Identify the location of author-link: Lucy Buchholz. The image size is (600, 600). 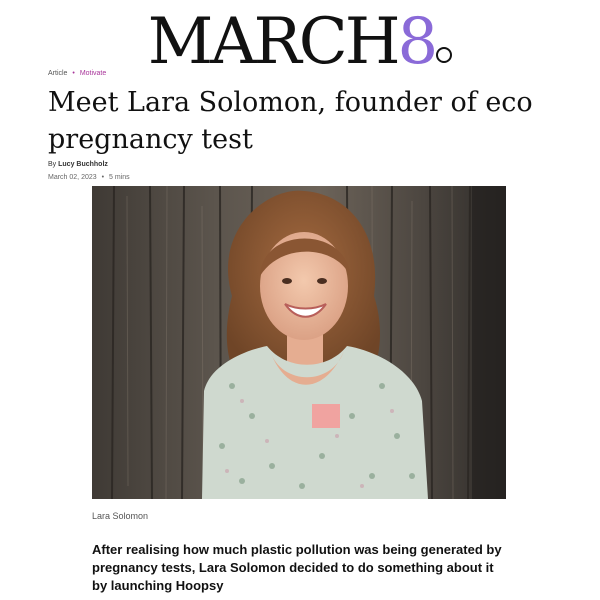
(83, 164).